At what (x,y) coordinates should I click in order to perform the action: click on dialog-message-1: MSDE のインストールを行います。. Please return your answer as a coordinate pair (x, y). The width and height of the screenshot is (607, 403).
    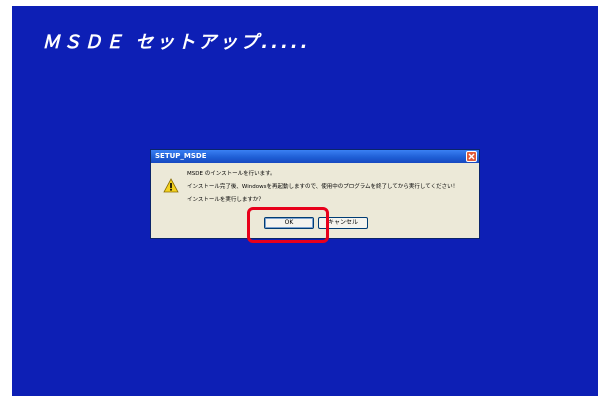
    Looking at the image, I should click on (231, 174).